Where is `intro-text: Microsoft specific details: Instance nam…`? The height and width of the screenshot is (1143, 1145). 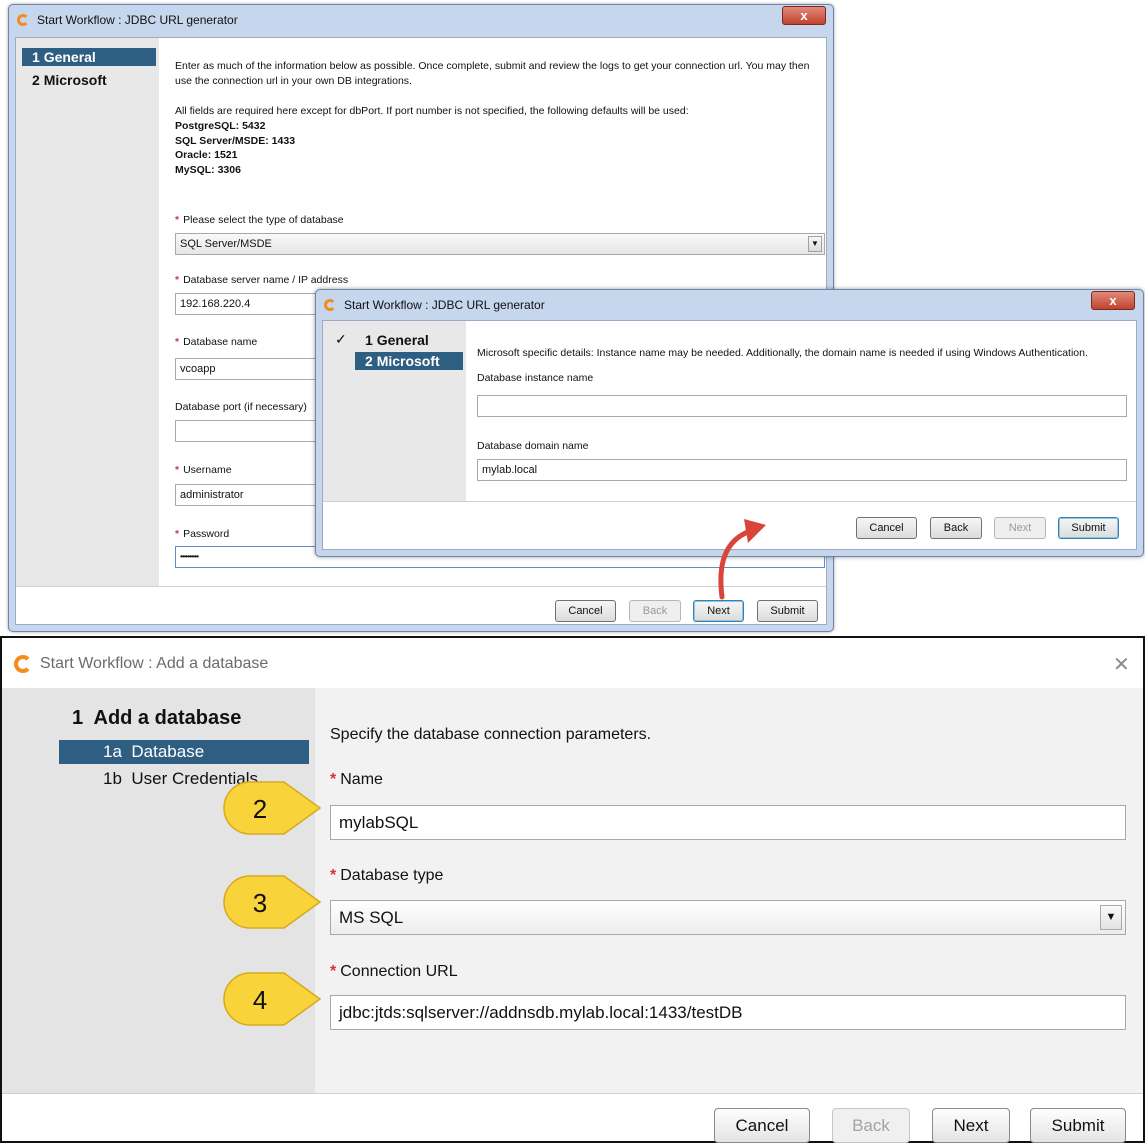 intro-text: Microsoft specific details: Instance nam… is located at coordinates (782, 353).